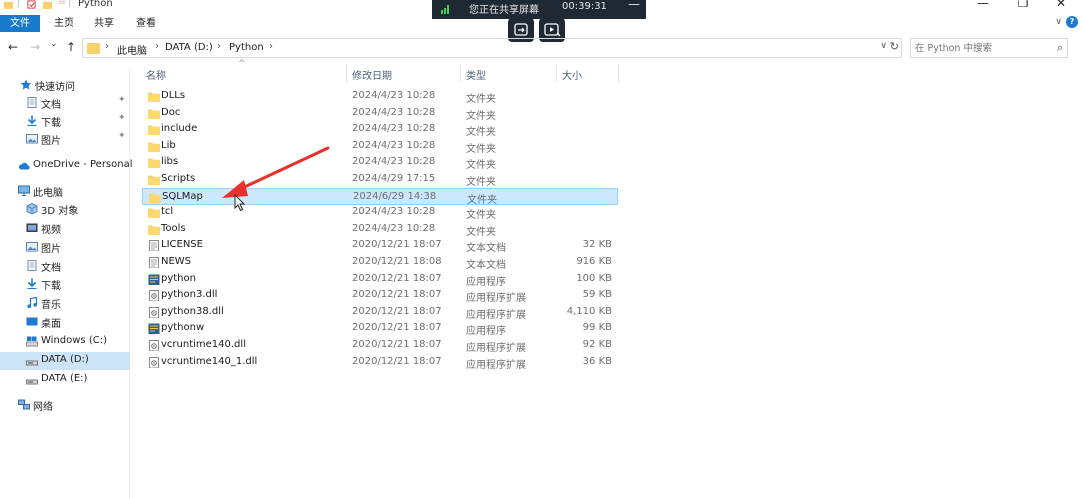  I want to click on nav-item: 文档, so click(65, 266).